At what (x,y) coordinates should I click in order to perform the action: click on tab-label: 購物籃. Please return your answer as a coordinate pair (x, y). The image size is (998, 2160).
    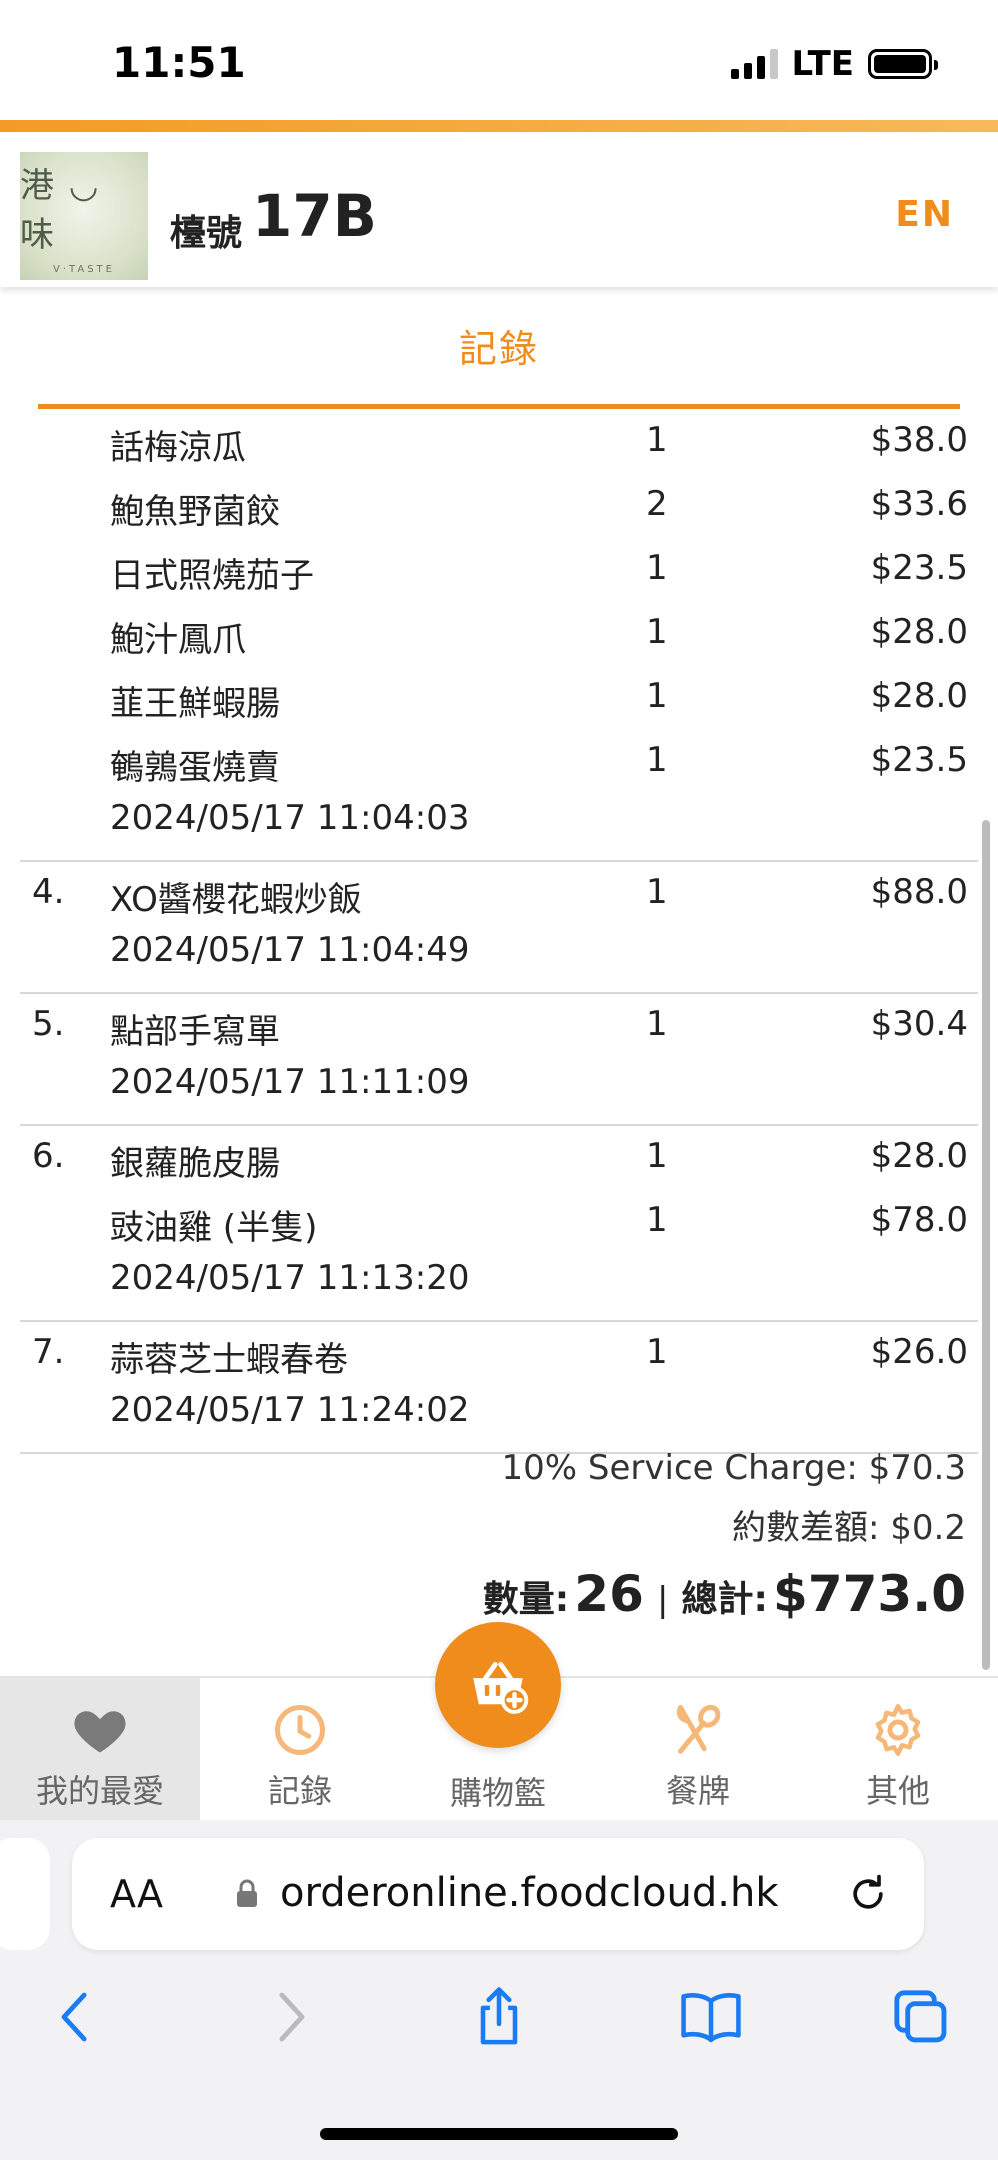
    Looking at the image, I should click on (497, 1793).